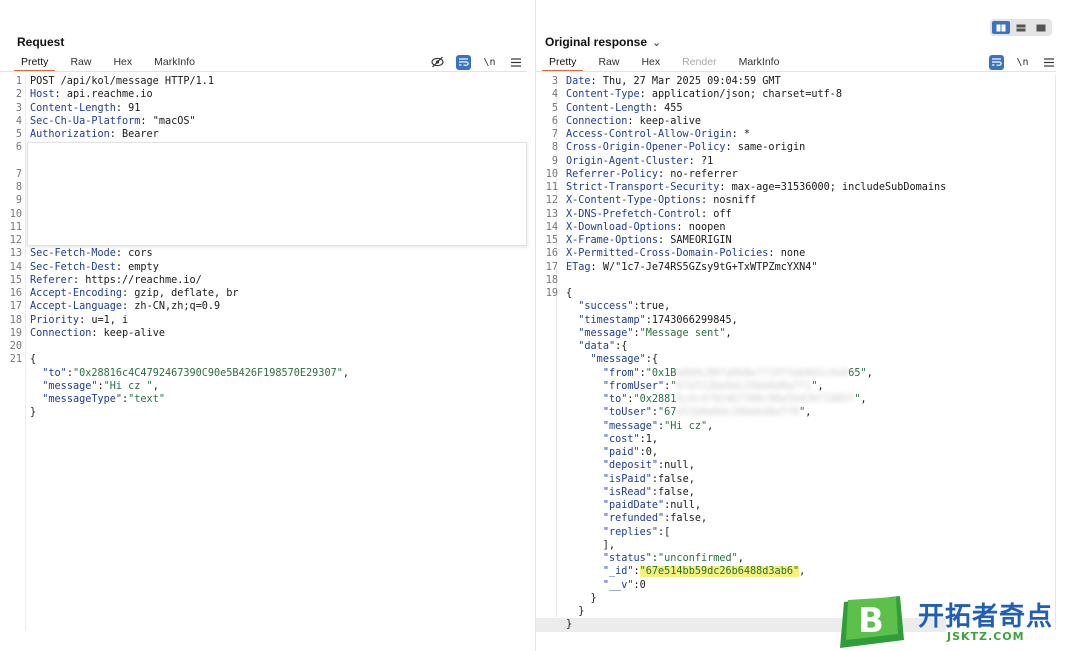 The image size is (1080, 651). Describe the element at coordinates (554, 81) in the screenshot. I see `line-number: 3` at that location.